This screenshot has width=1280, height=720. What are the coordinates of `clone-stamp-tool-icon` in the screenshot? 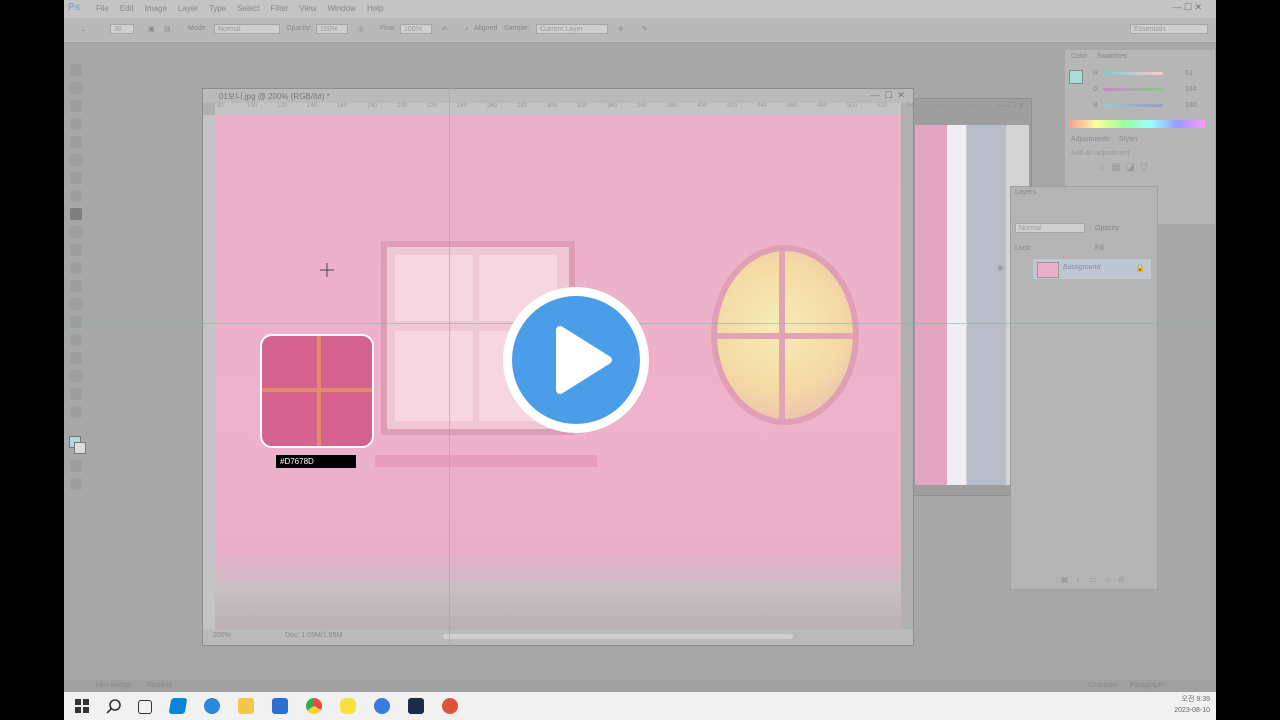 It's located at (76, 214).